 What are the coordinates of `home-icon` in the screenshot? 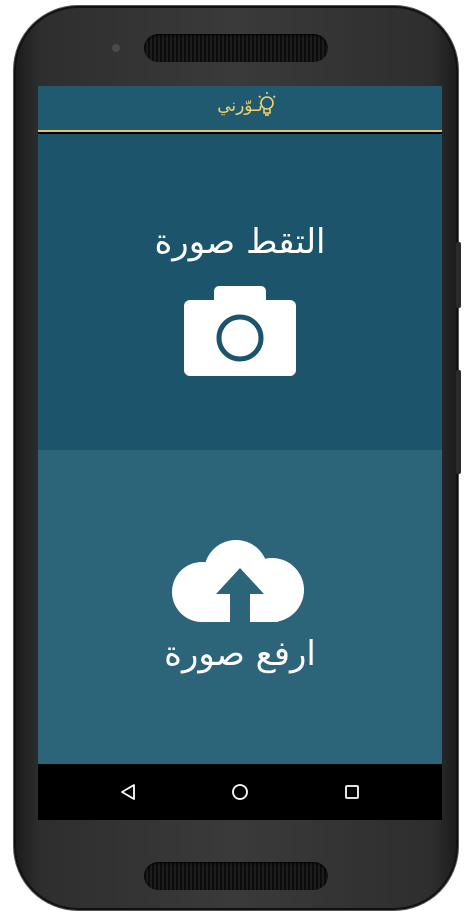 It's located at (240, 792).